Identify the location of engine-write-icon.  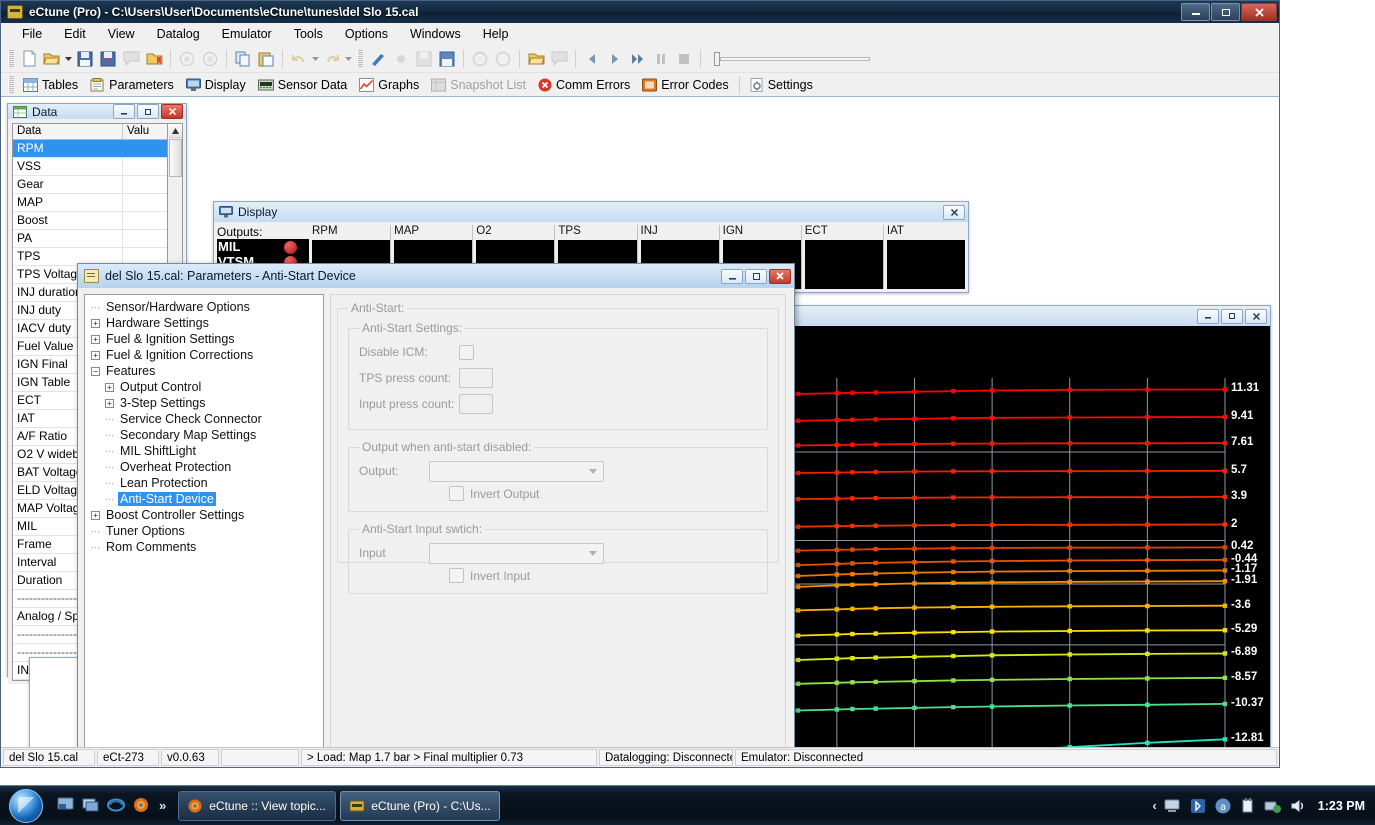
(210, 59).